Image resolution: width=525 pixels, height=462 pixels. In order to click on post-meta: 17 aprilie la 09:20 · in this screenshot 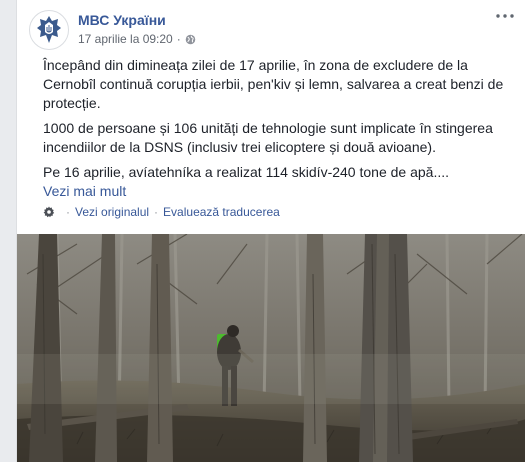, I will do `click(137, 39)`.